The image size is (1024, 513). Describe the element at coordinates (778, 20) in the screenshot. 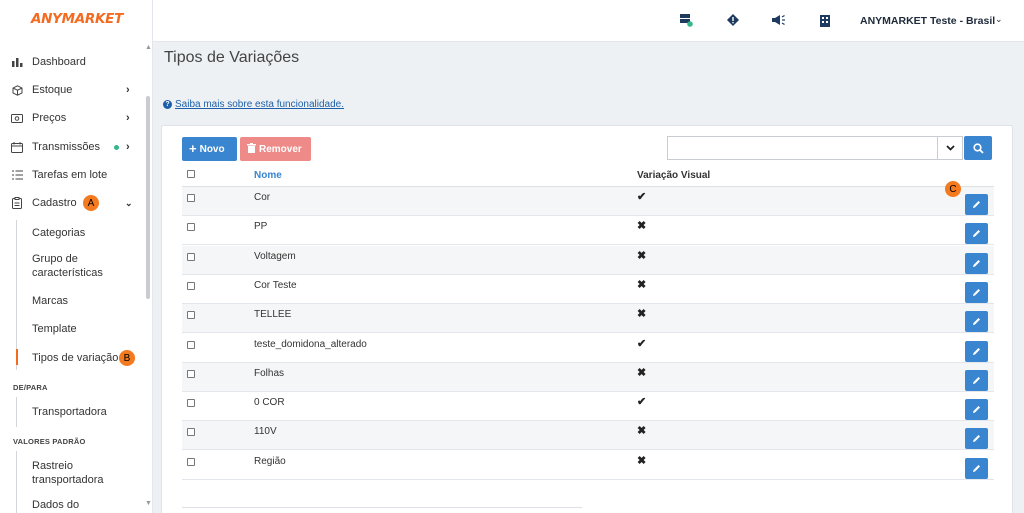

I see `megaphone-icon` at that location.